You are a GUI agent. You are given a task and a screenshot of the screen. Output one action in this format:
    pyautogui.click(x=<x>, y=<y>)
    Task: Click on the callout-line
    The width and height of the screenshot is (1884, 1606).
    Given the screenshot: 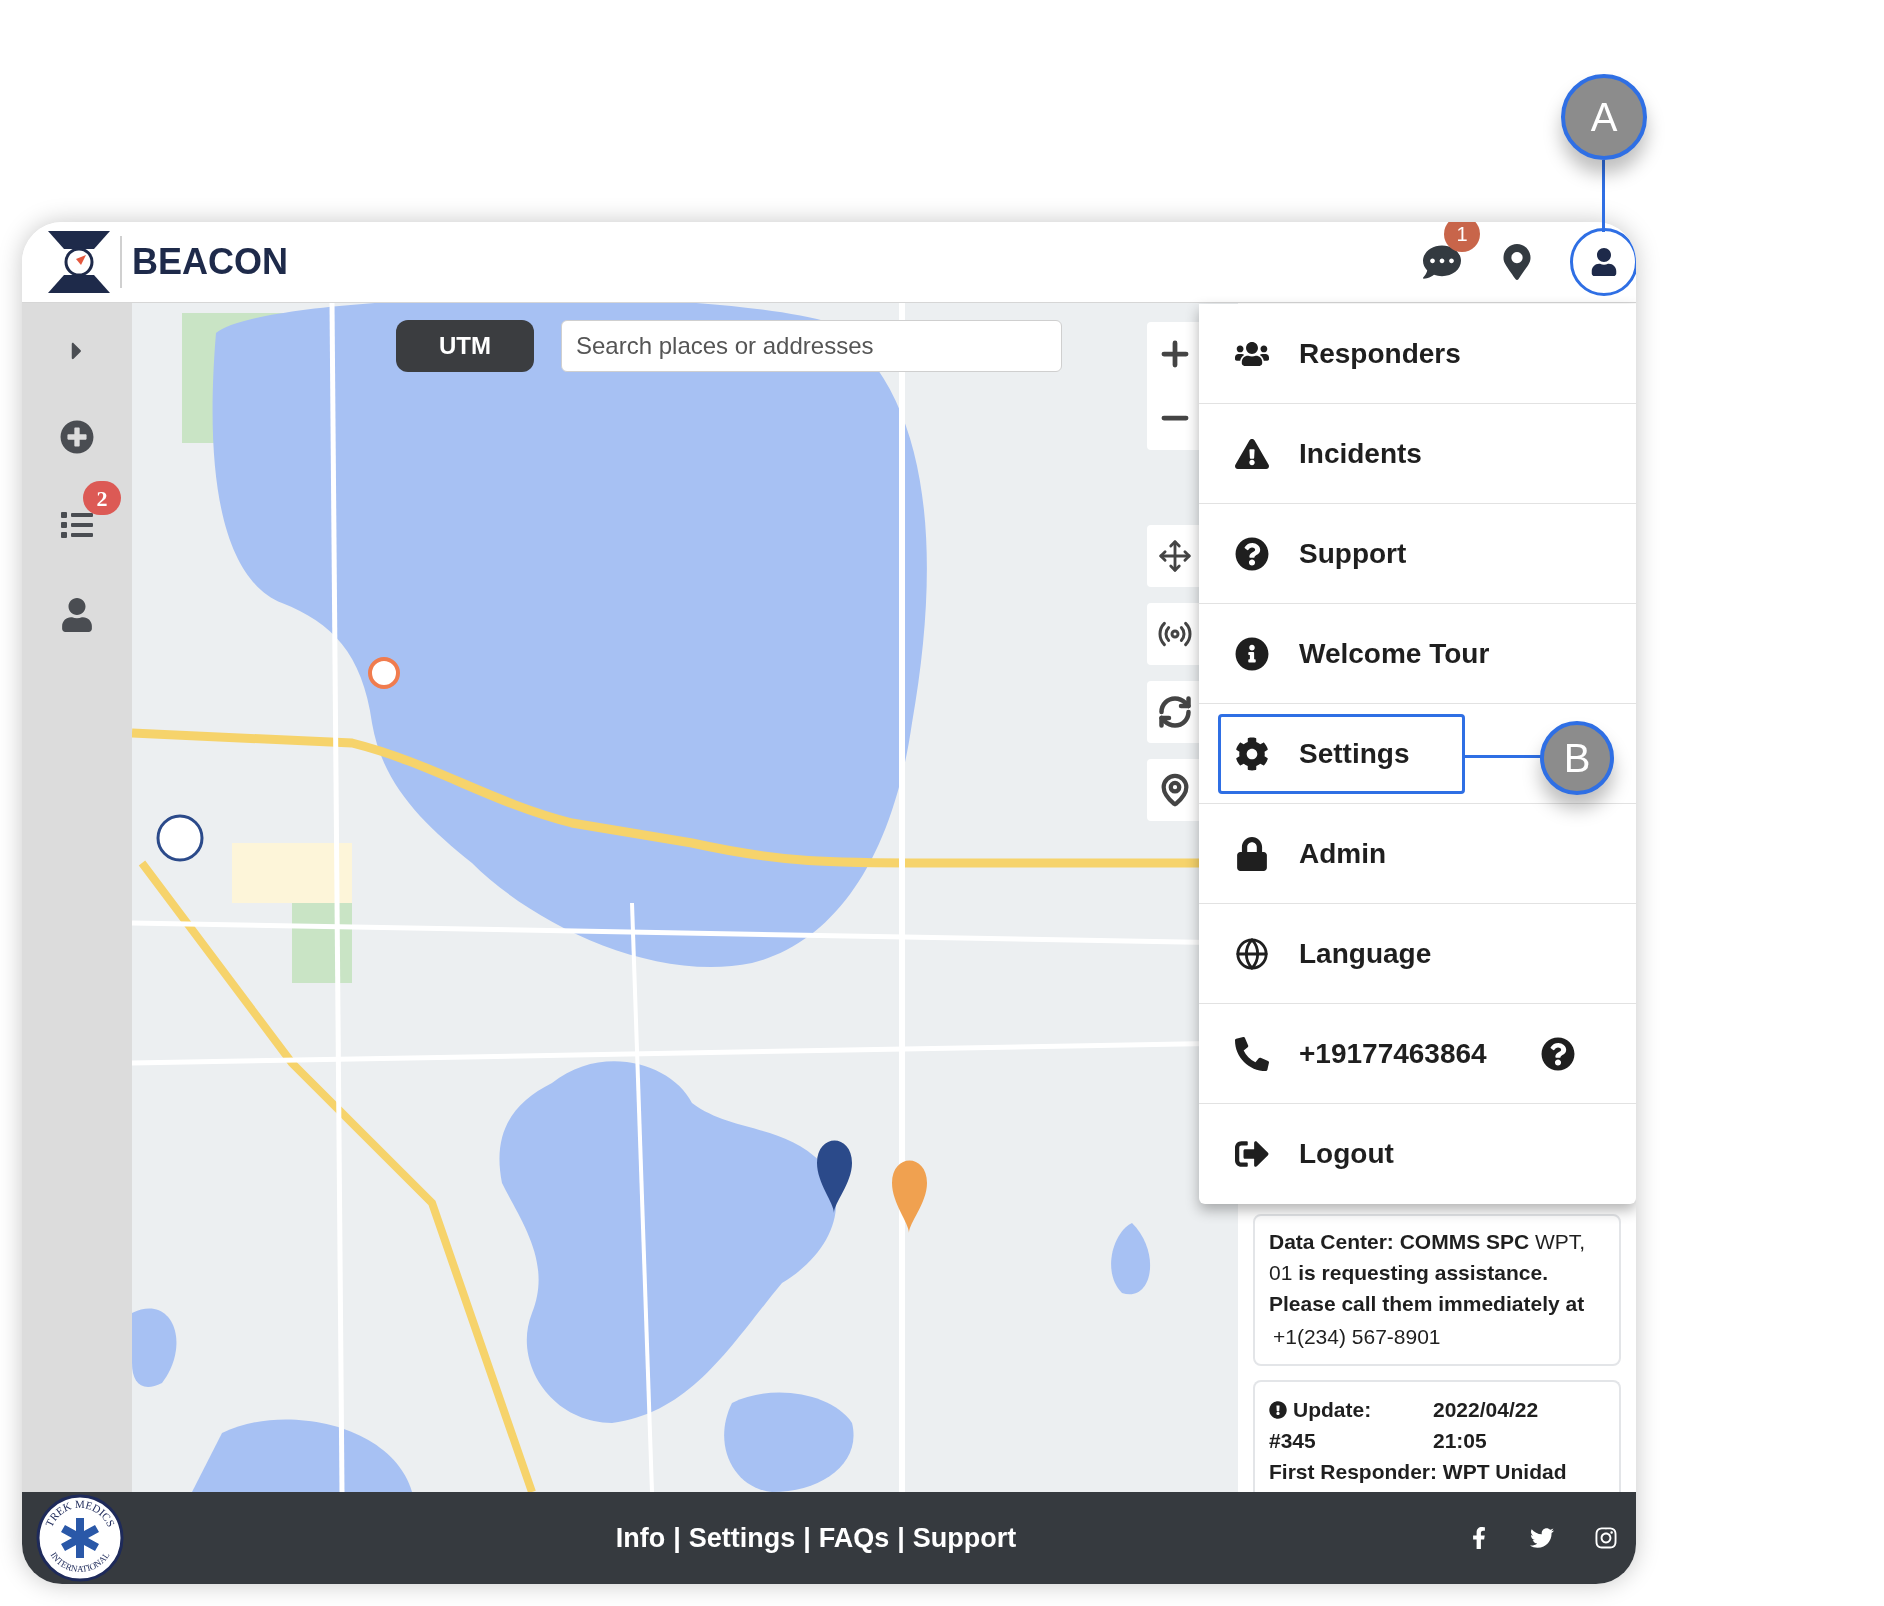 What is the action you would take?
    pyautogui.click(x=1603, y=196)
    